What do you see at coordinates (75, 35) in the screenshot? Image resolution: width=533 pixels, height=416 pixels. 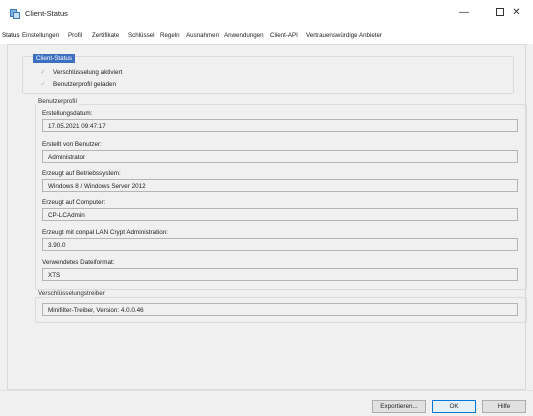 I see `tab-profil: Profil` at bounding box center [75, 35].